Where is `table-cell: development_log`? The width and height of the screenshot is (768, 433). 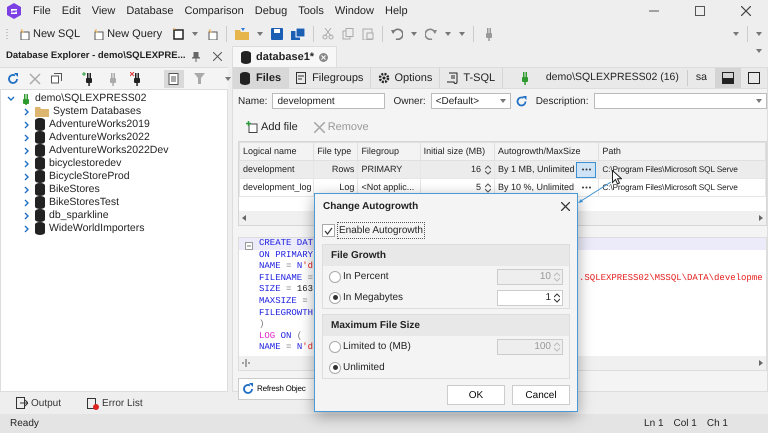 table-cell: development_log is located at coordinates (277, 187).